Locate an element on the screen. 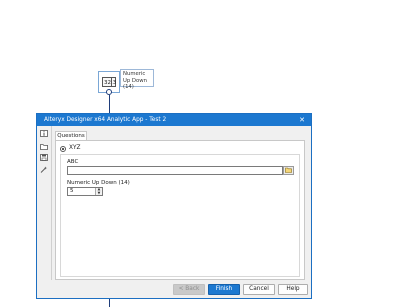  connector-line is located at coordinates (109, 104).